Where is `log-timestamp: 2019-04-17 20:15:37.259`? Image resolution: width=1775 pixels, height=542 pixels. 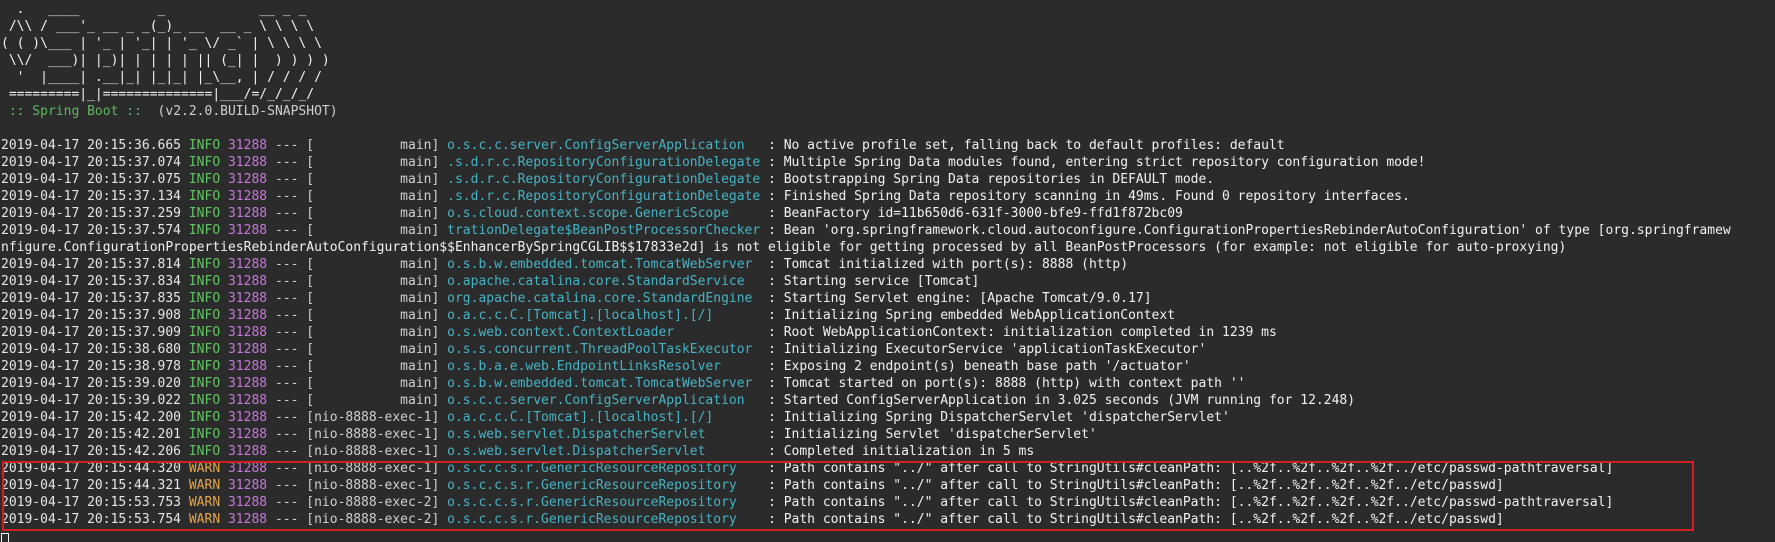 log-timestamp: 2019-04-17 20:15:37.259 is located at coordinates (91, 213).